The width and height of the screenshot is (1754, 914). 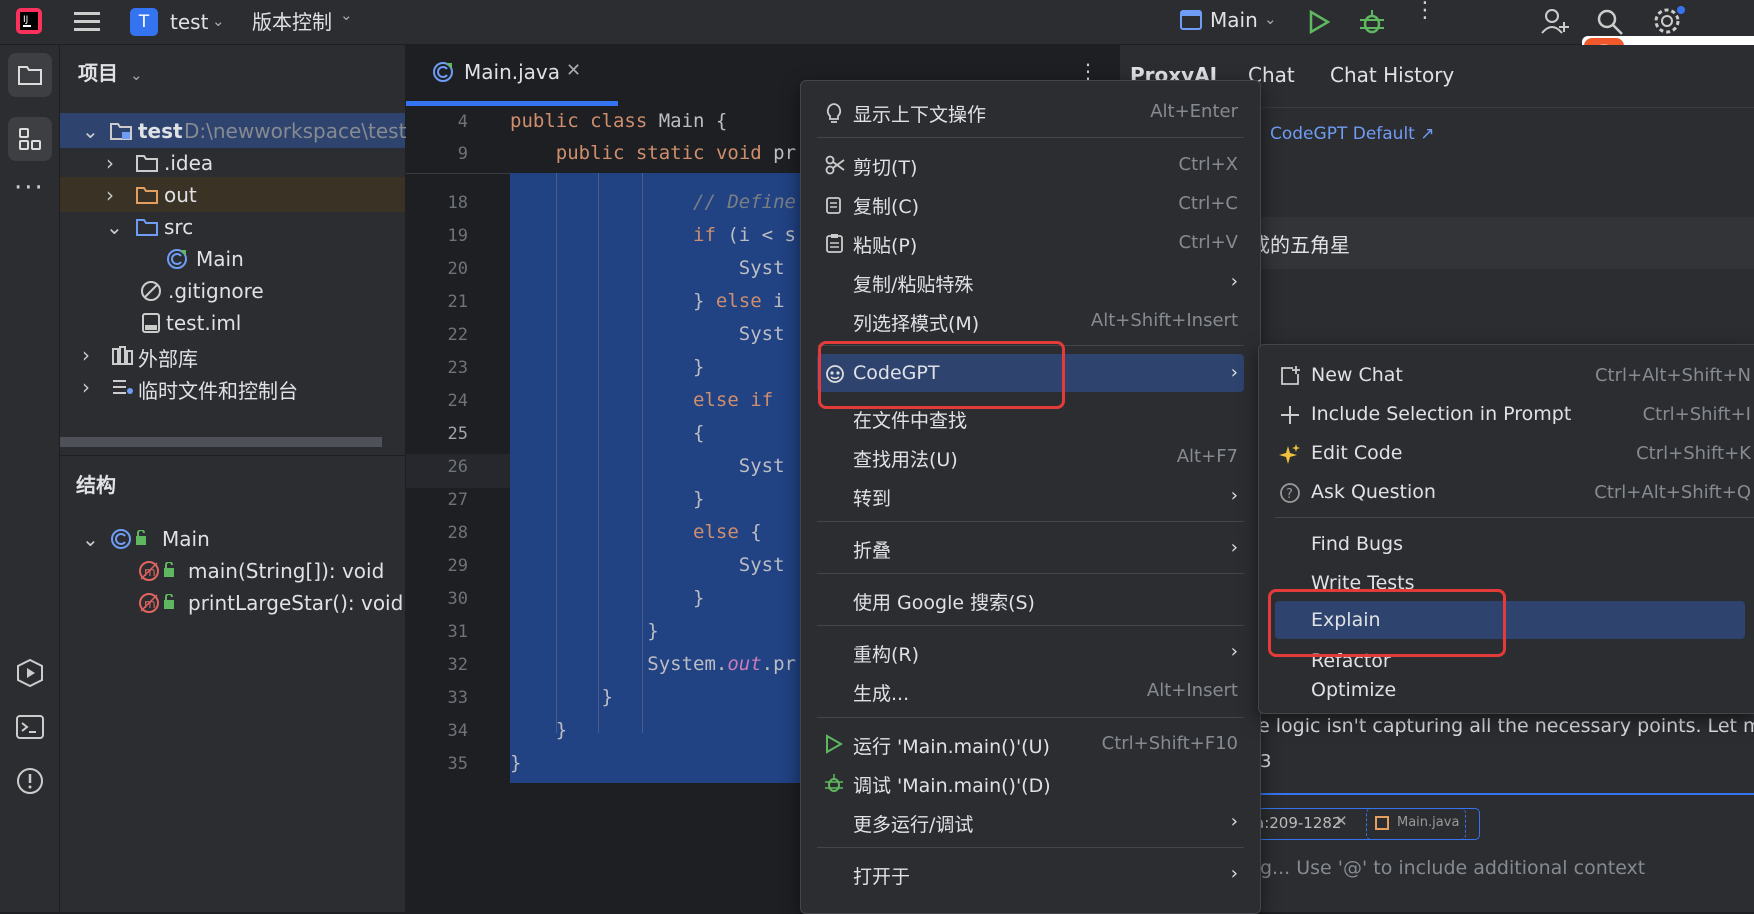 I want to click on menu-item-debug-main: 调试 'Main.main()'(D), so click(x=1030, y=782).